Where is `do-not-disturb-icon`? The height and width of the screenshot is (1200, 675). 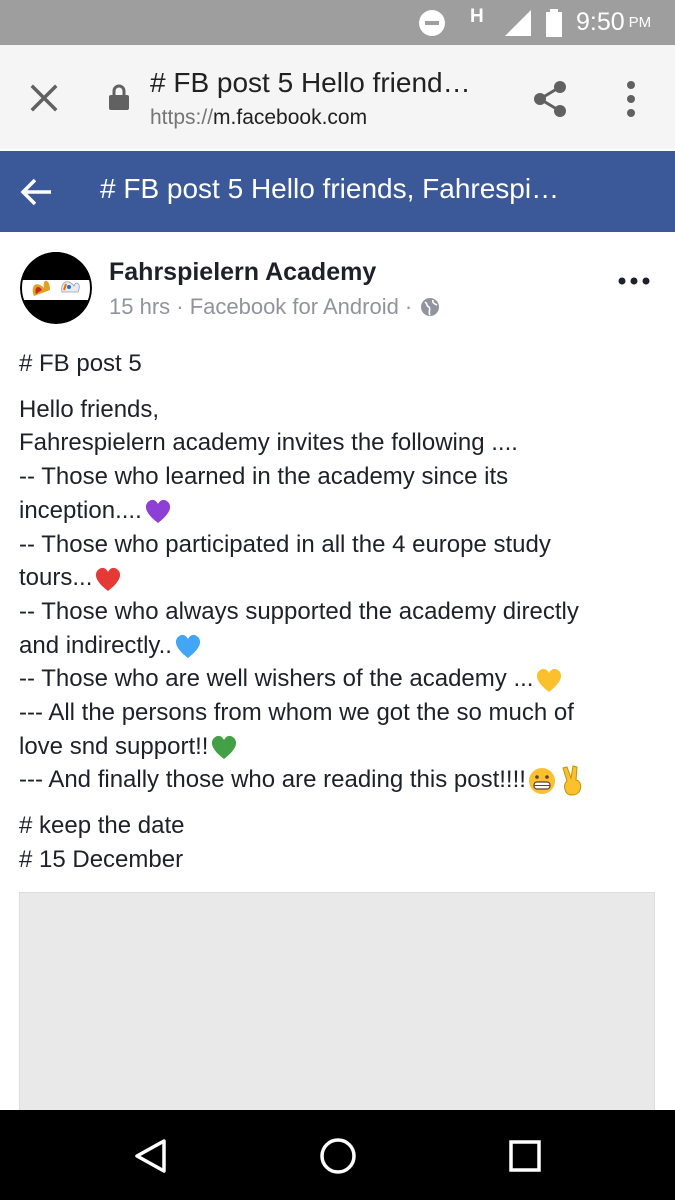 do-not-disturb-icon is located at coordinates (432, 22).